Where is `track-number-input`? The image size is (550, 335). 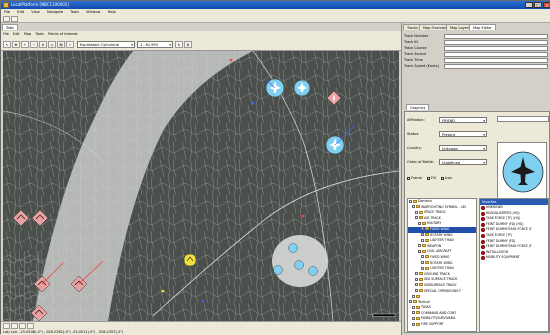 track-number-input is located at coordinates (496, 36).